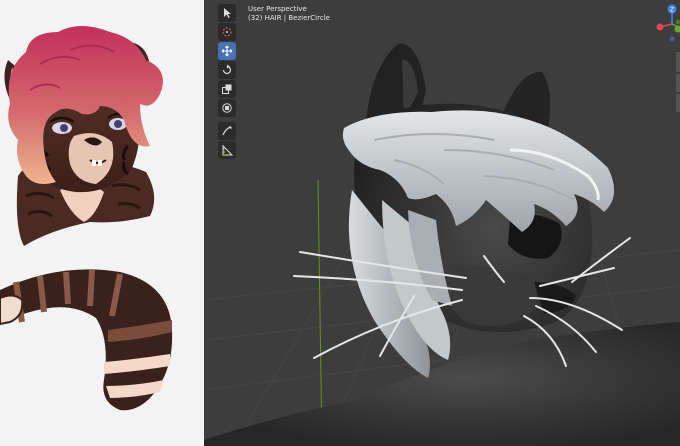  Describe the element at coordinates (289, 18) in the screenshot. I see `object-info-label: (32) HAIR | BezierCircle` at that location.